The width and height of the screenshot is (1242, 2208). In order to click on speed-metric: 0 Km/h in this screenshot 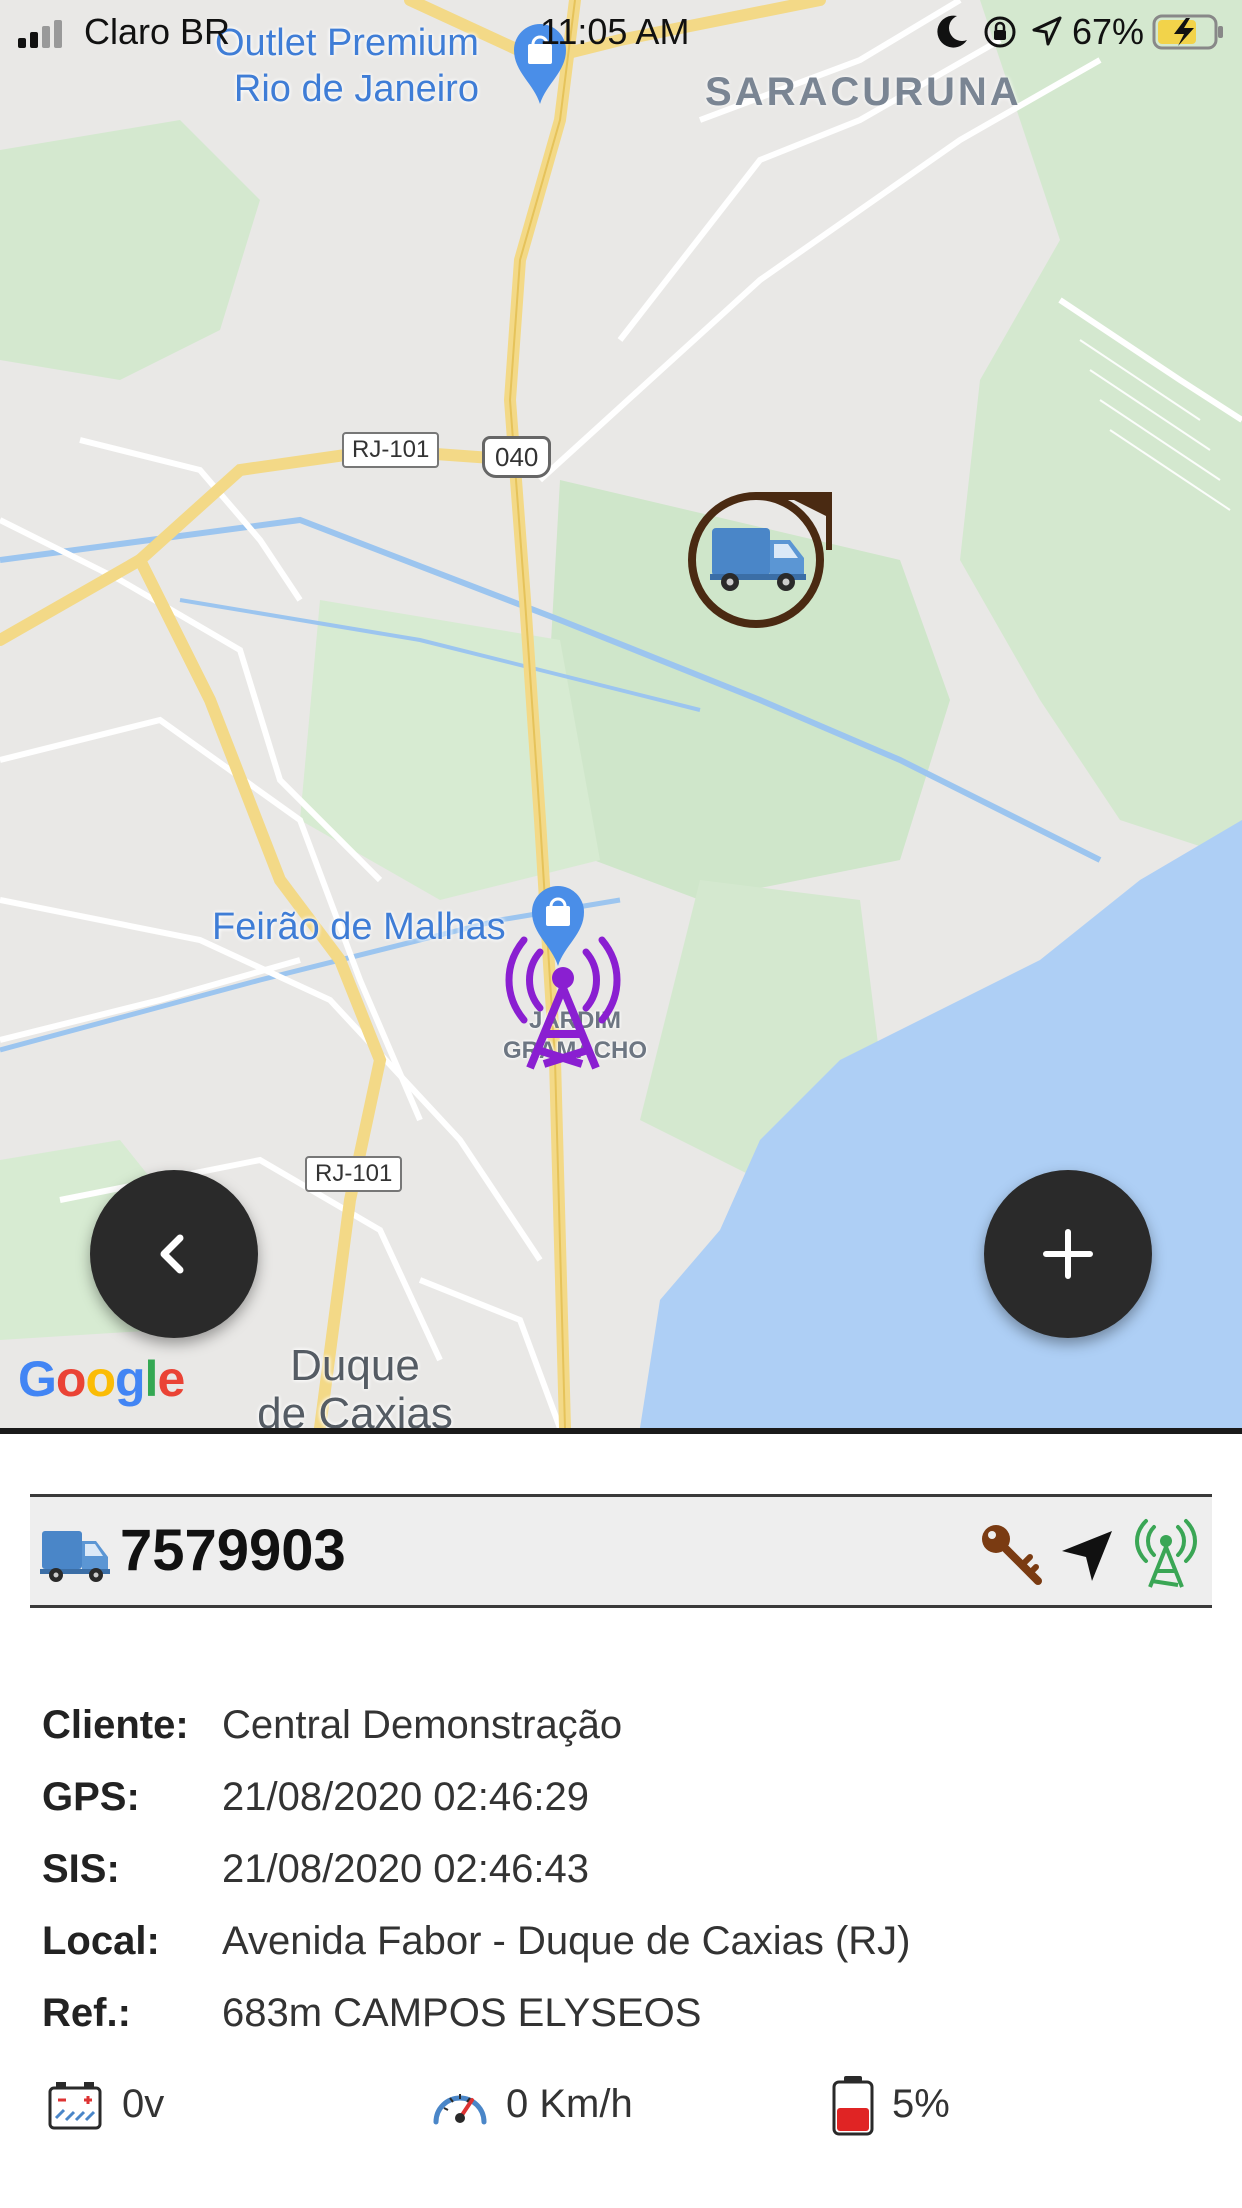, I will do `click(580, 2106)`.